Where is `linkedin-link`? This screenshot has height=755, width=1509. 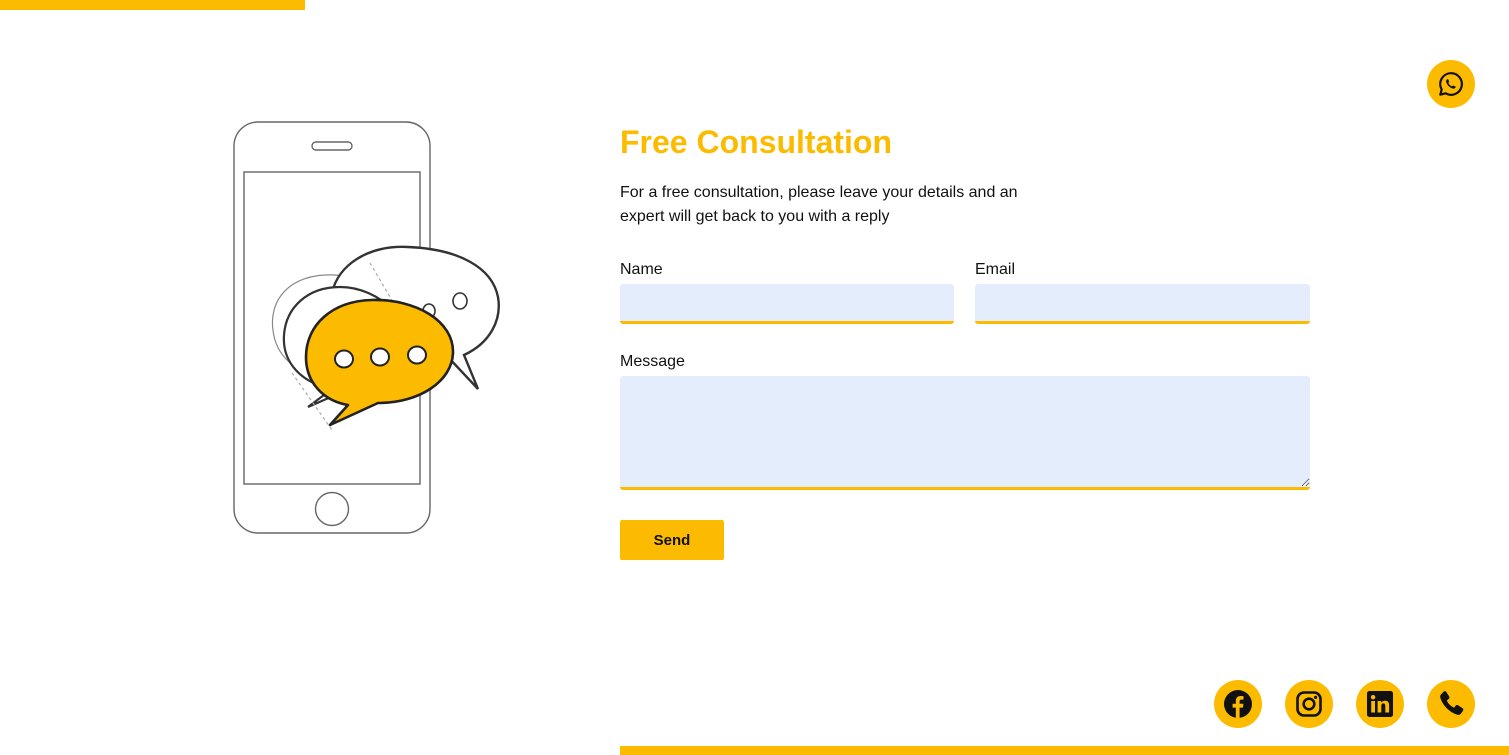 linkedin-link is located at coordinates (1380, 704).